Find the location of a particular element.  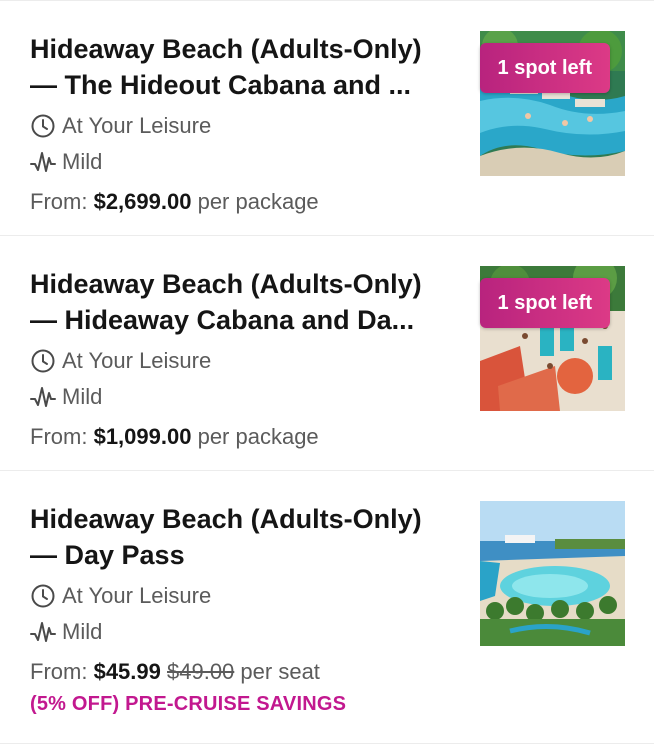

price-amount: $1,099.00 is located at coordinates (142, 436).